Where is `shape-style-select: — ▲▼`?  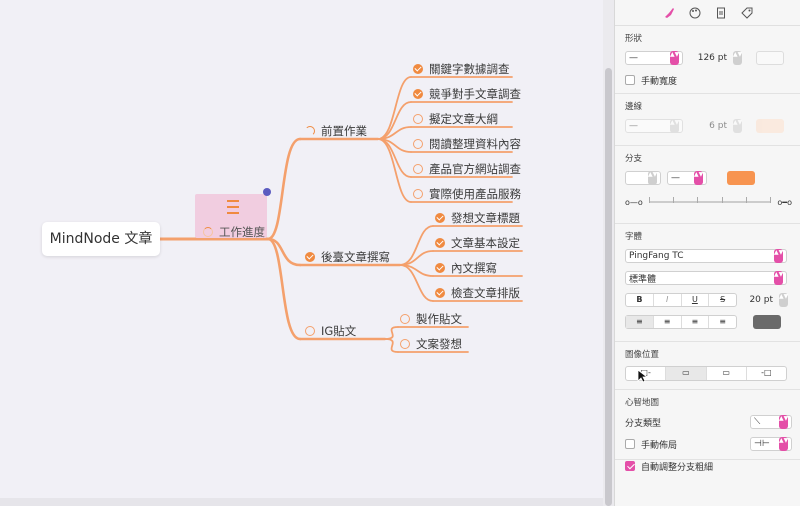
shape-style-select: — ▲▼ is located at coordinates (654, 58).